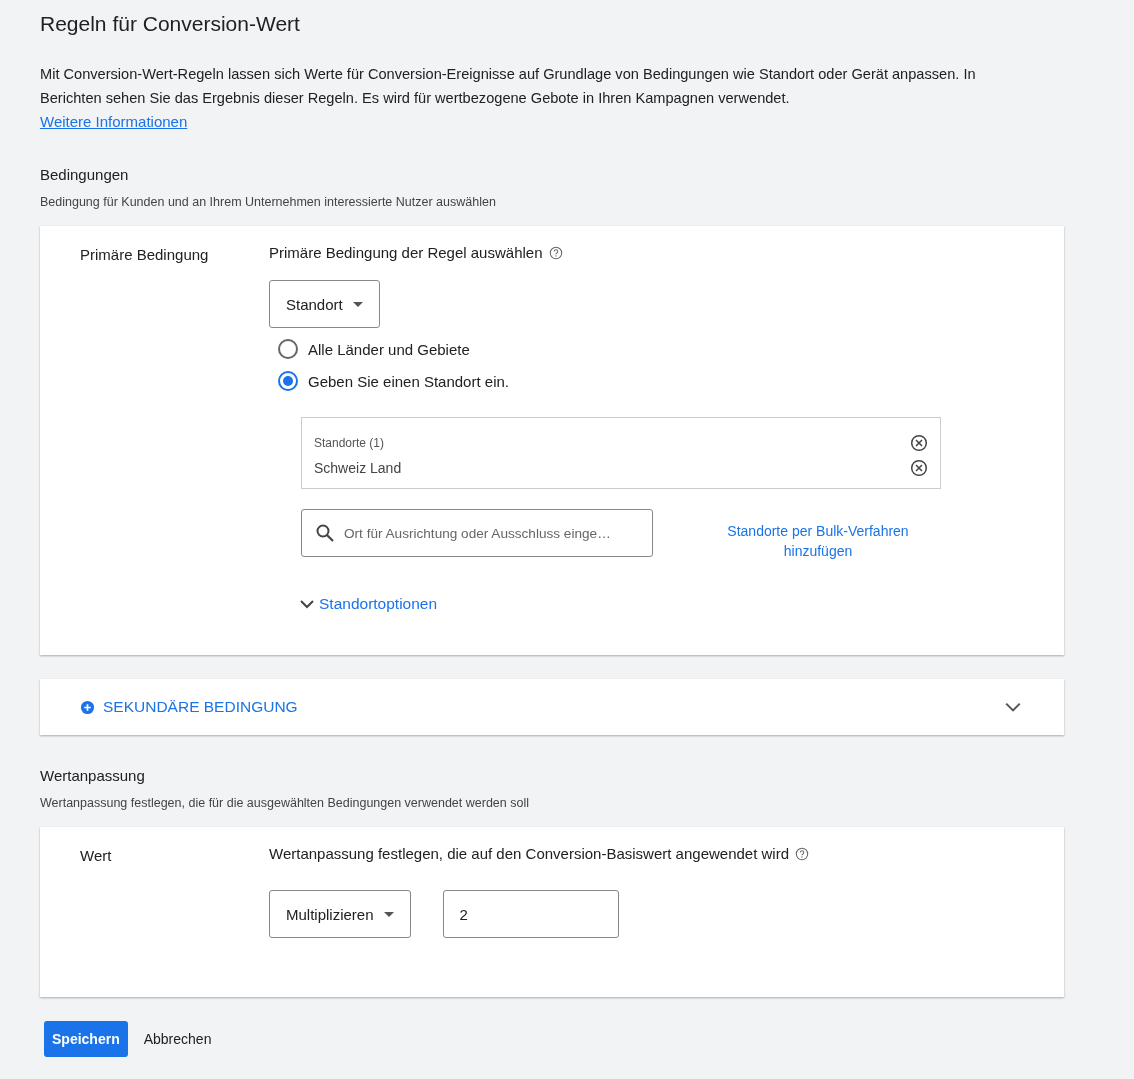 This screenshot has height=1079, width=1134. What do you see at coordinates (84, 174) in the screenshot?
I see `section-heading: Bedingungen` at bounding box center [84, 174].